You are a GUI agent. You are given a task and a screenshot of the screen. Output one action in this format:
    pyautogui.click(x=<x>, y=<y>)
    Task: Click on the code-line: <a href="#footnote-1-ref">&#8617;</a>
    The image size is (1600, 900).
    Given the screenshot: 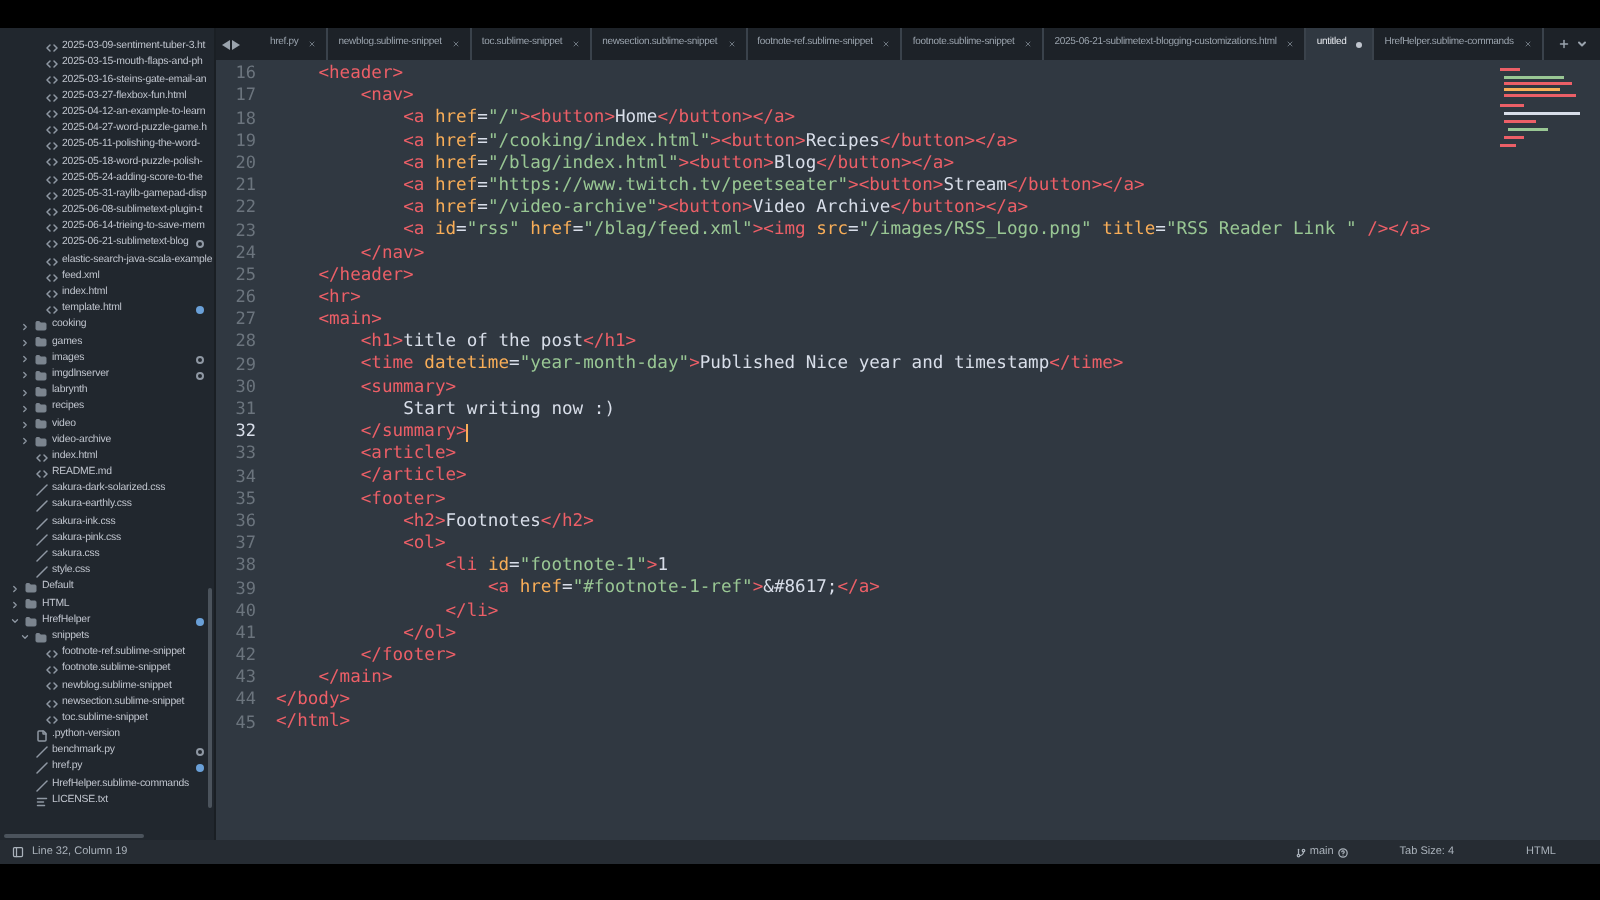 What is the action you would take?
    pyautogui.click(x=682, y=589)
    